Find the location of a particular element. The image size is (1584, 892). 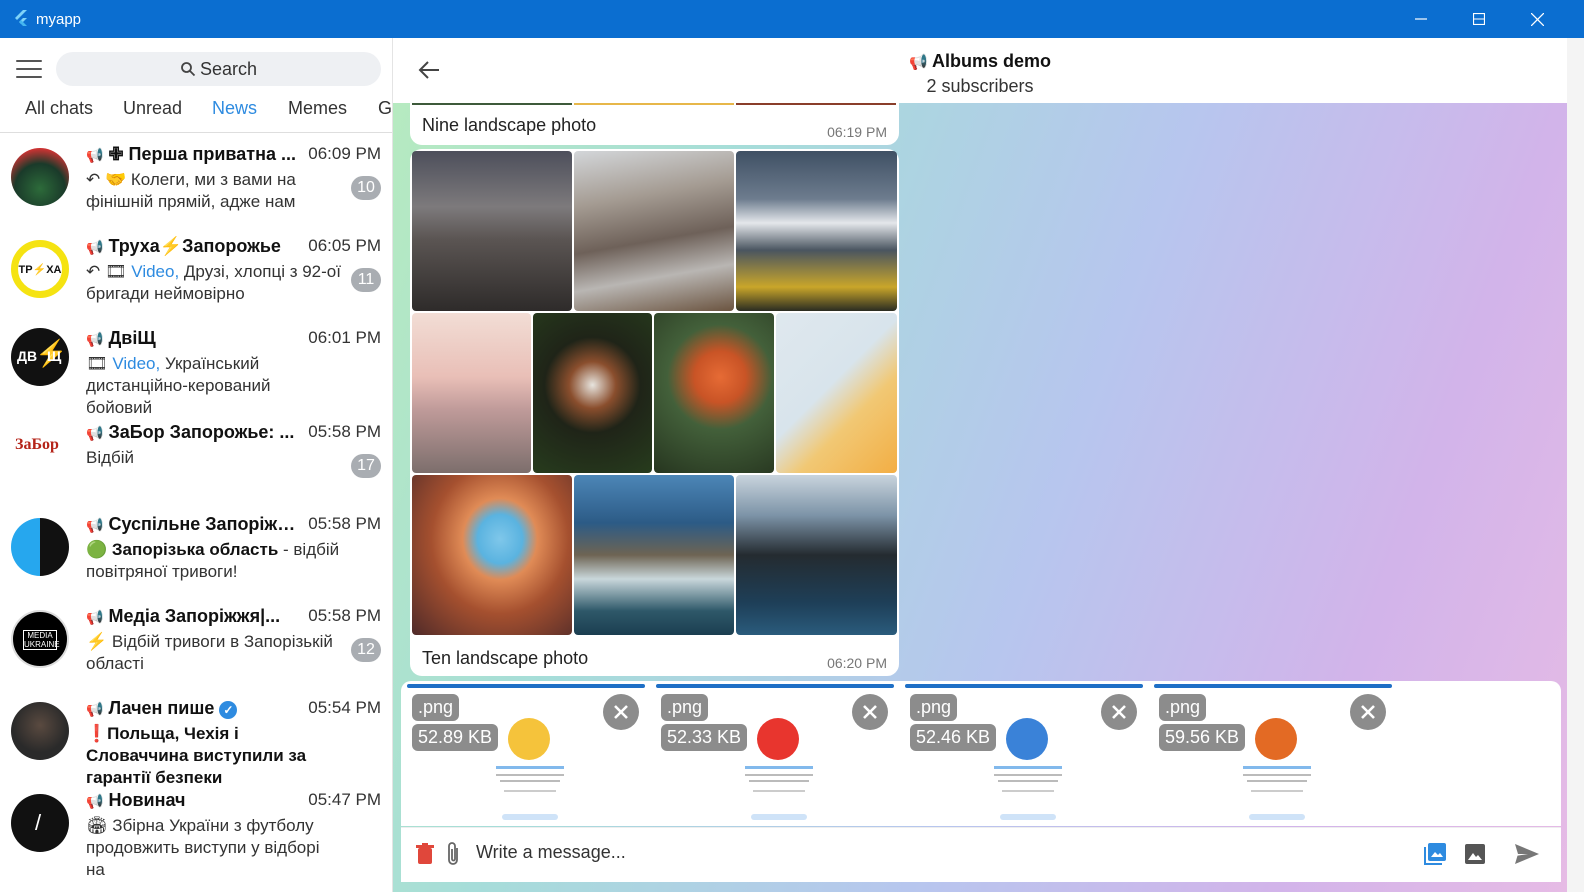

image-icon is located at coordinates (1475, 854).